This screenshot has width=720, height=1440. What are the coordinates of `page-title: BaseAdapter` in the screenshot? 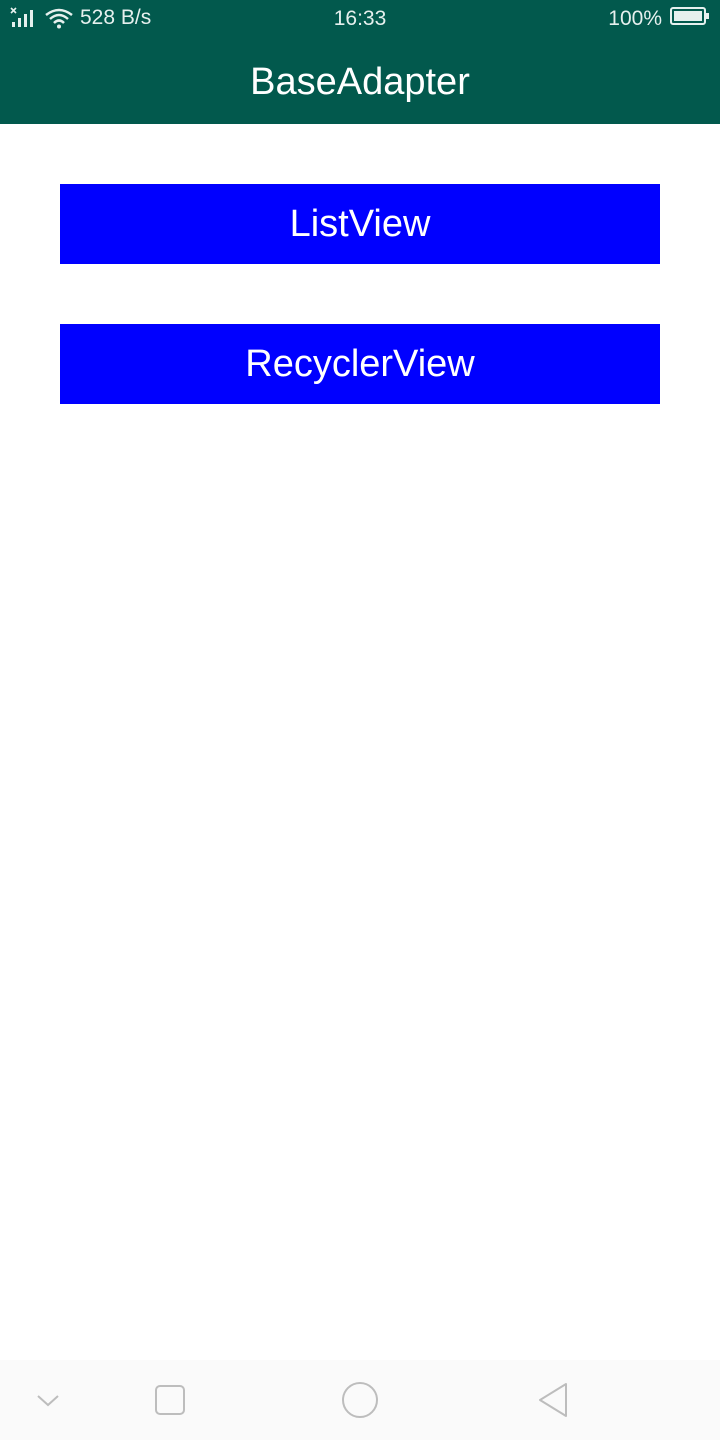 It's located at (360, 82).